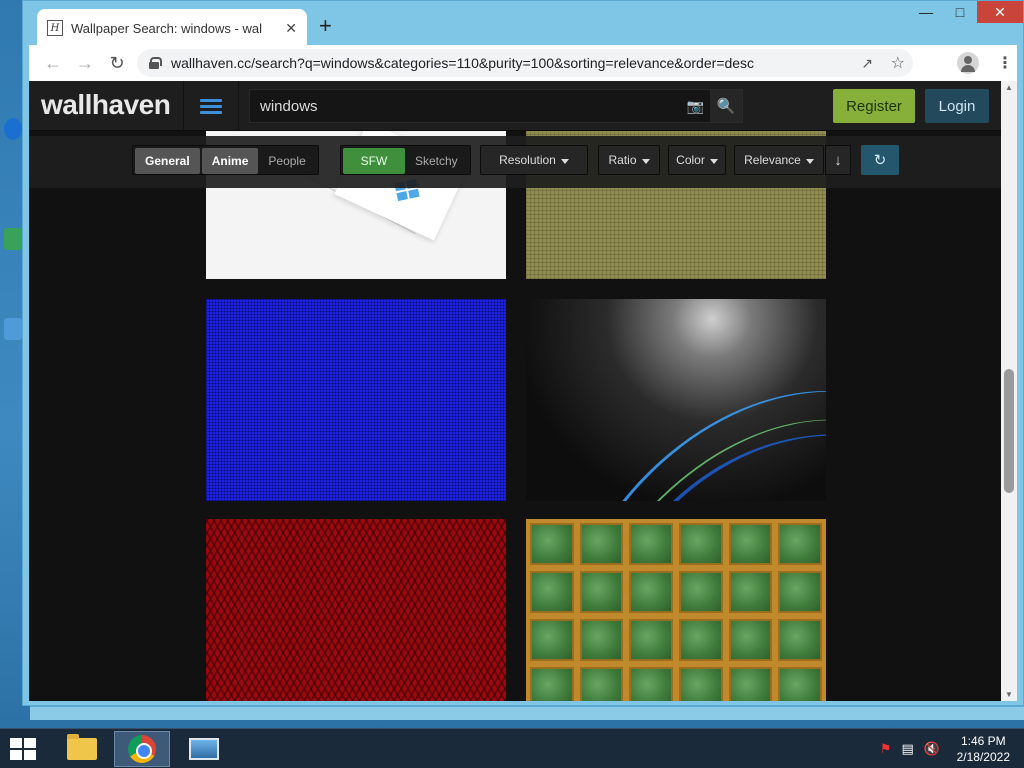  Describe the element at coordinates (697, 160) in the screenshot. I see `color-dropdown: Color` at that location.